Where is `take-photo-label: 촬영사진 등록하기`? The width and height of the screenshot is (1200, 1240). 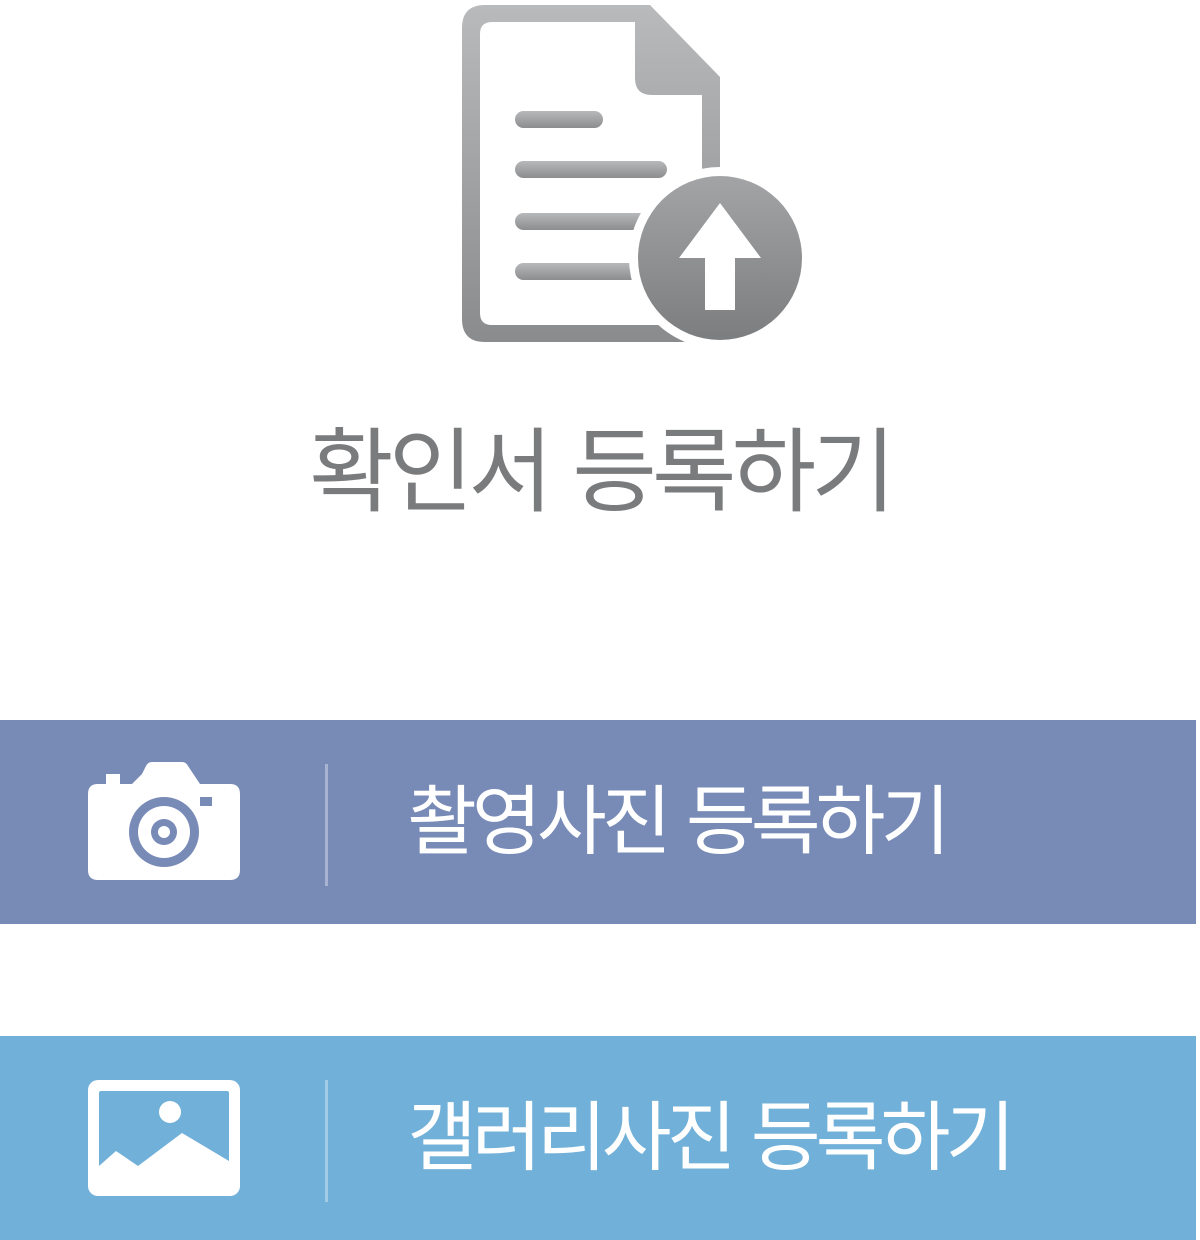
take-photo-label: 촬영사진 등록하기 is located at coordinates (679, 821).